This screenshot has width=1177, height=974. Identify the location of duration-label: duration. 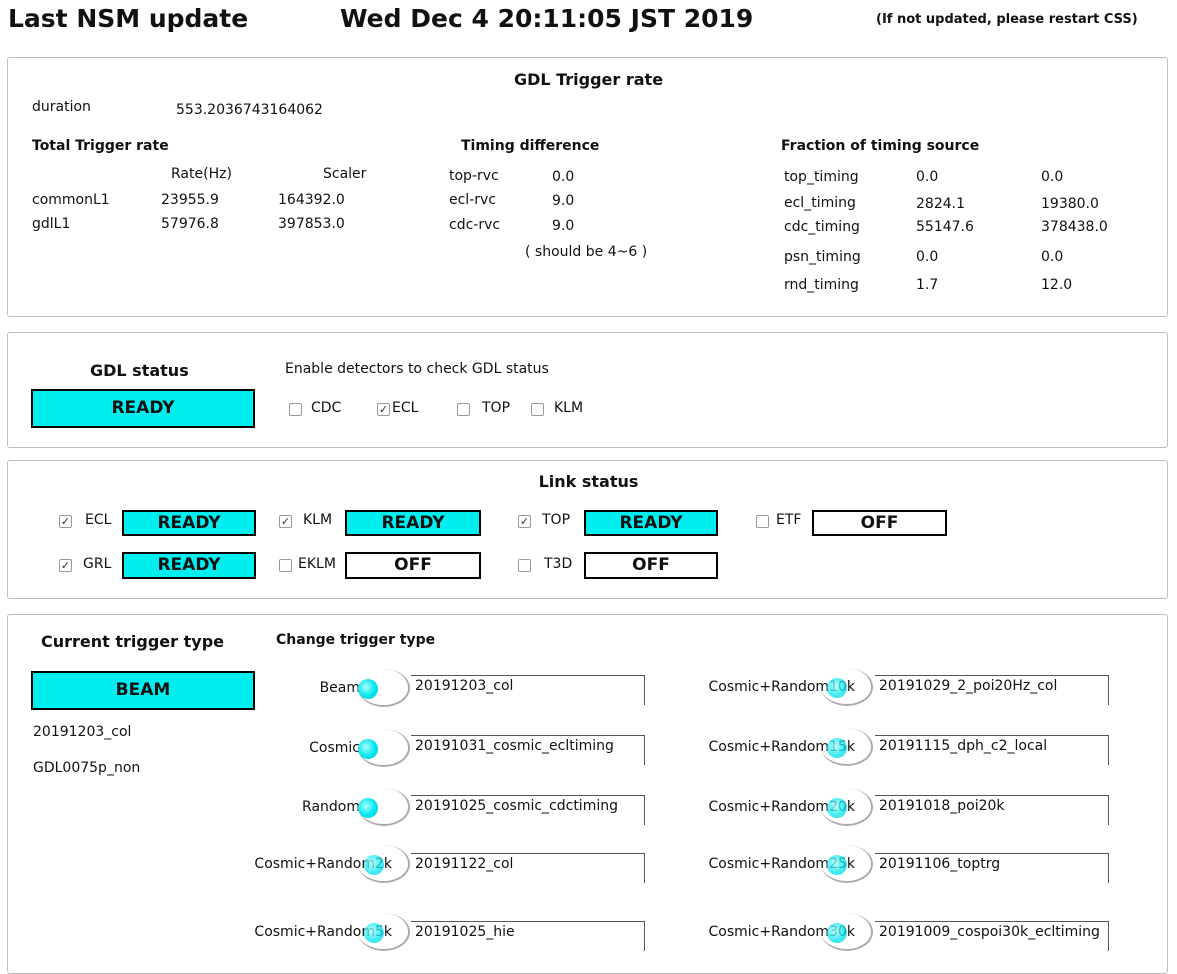
(61, 107).